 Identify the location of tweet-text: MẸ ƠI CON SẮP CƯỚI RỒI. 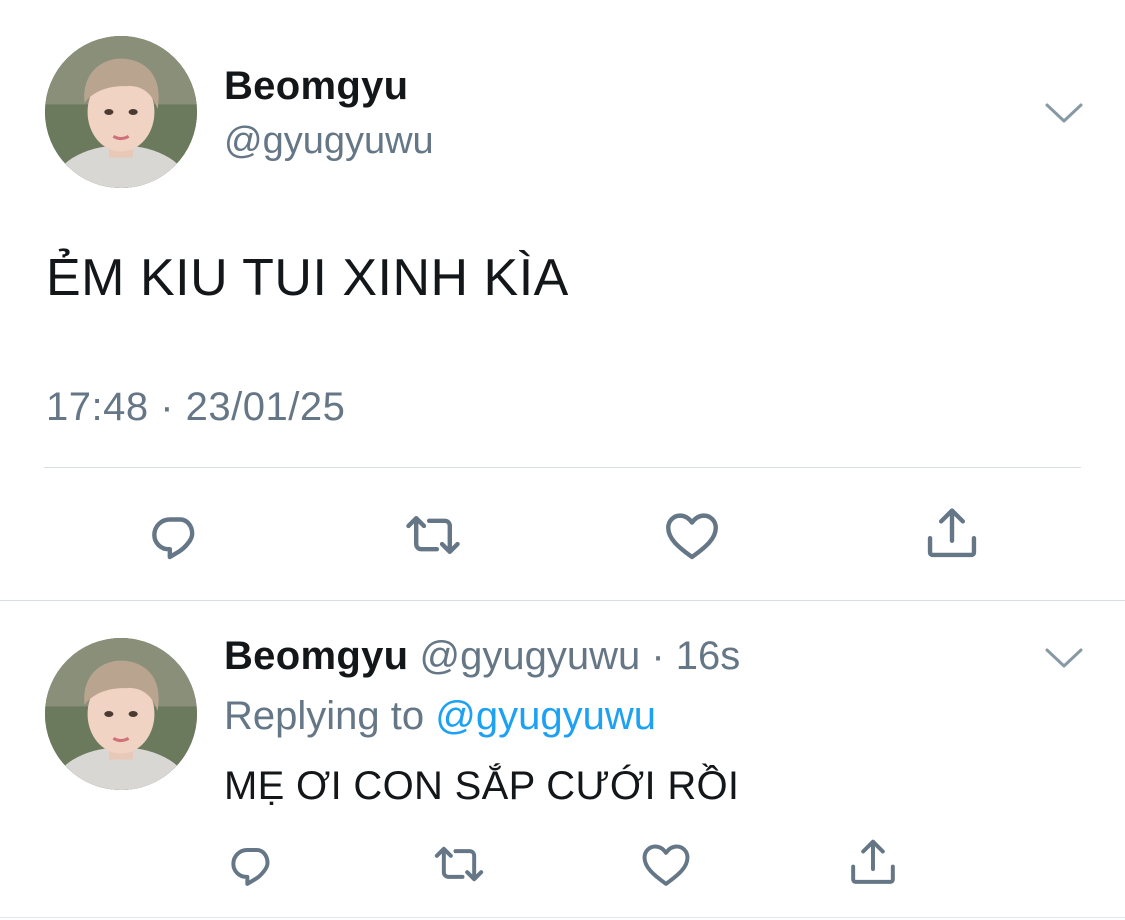
(482, 786).